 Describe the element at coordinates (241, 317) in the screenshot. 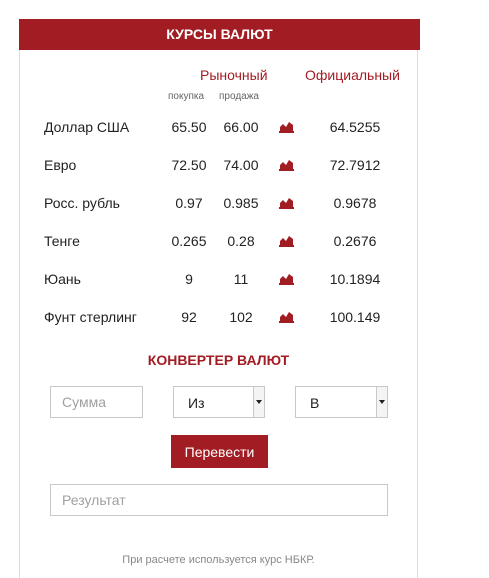

I see `sell-rate: 102` at that location.